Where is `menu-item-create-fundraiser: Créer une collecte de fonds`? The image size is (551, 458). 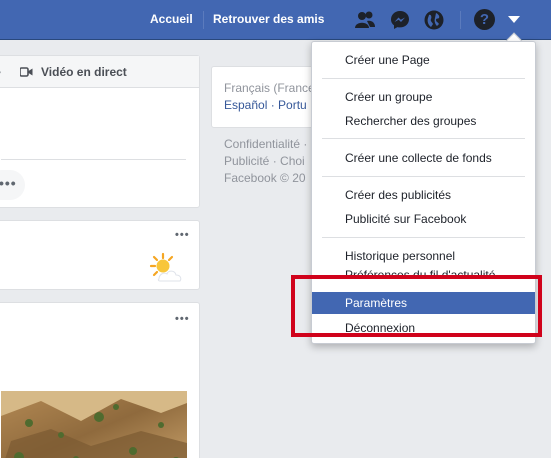 menu-item-create-fundraiser: Créer une collecte de fonds is located at coordinates (423, 158).